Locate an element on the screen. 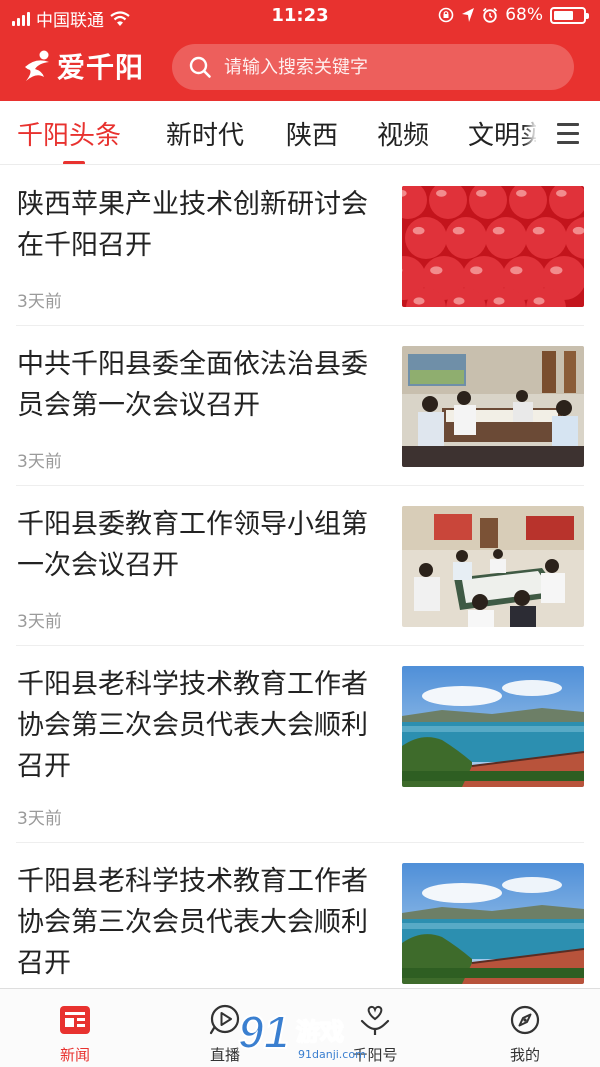 The image size is (600, 1067). category-tabs: 千阳头条 新时代 陕西 视频 文明实 is located at coordinates (300, 133).